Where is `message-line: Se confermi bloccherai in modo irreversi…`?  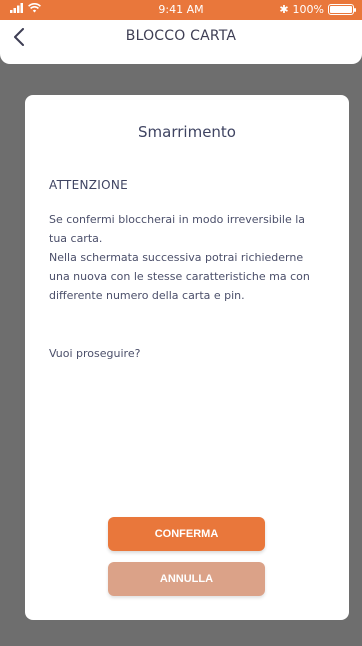 message-line: Se confermi bloccherai in modo irreversi… is located at coordinates (177, 219).